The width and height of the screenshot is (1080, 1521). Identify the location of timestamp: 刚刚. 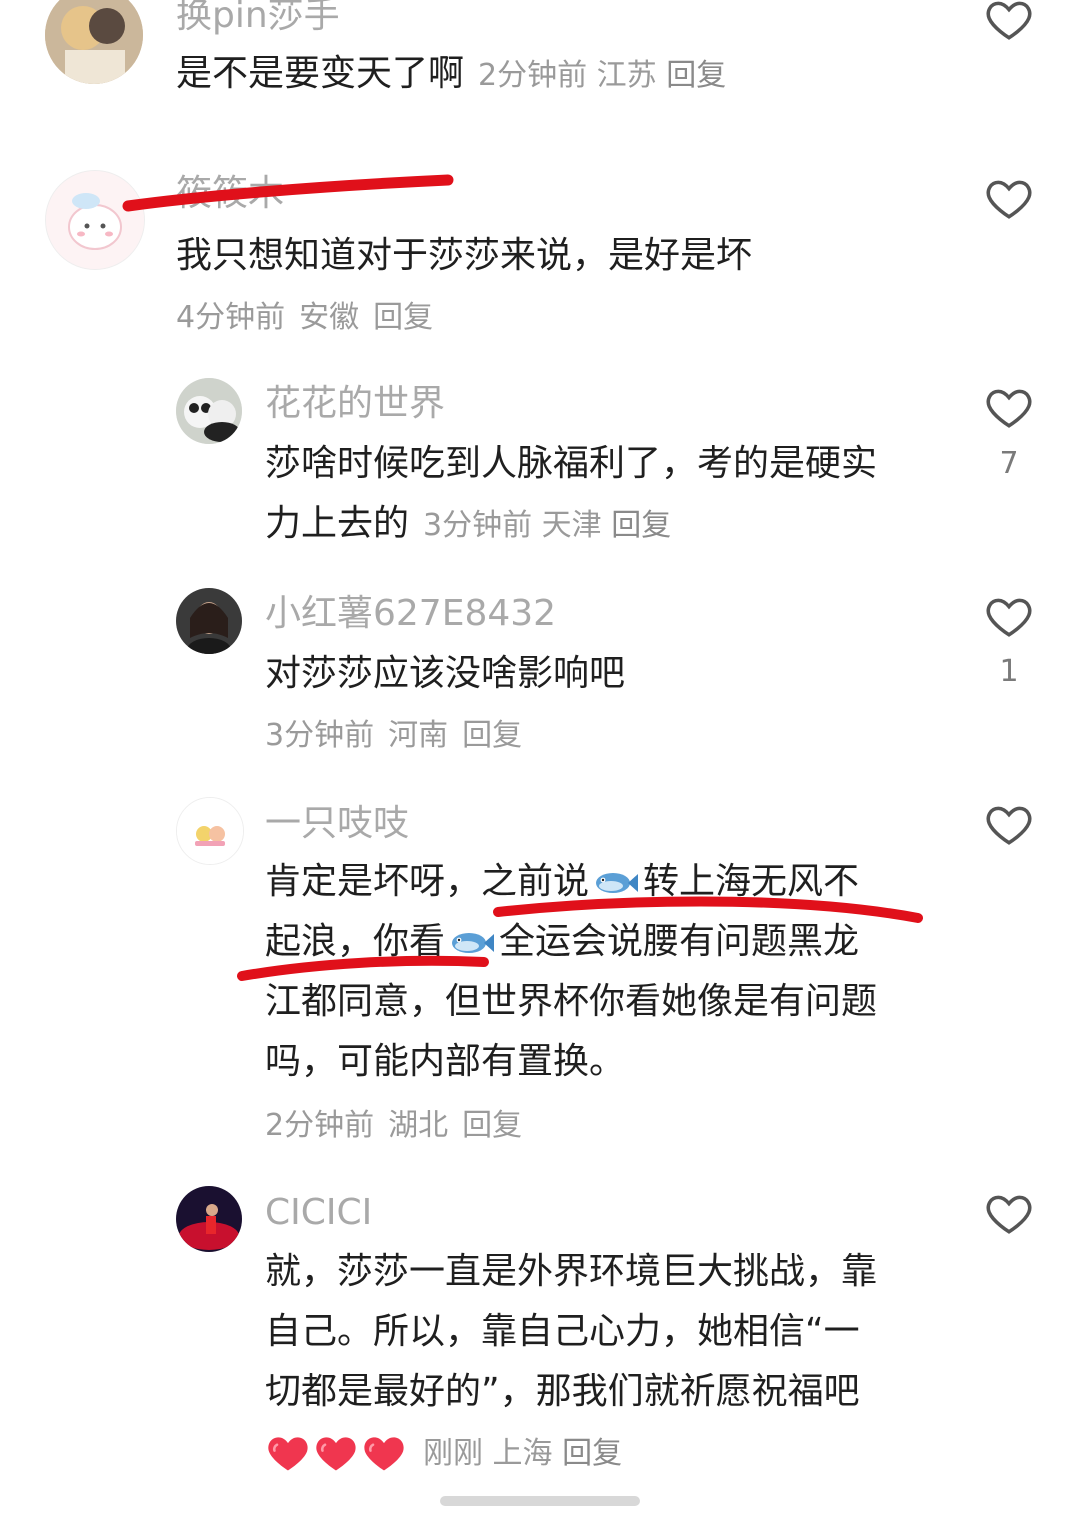
(453, 1453).